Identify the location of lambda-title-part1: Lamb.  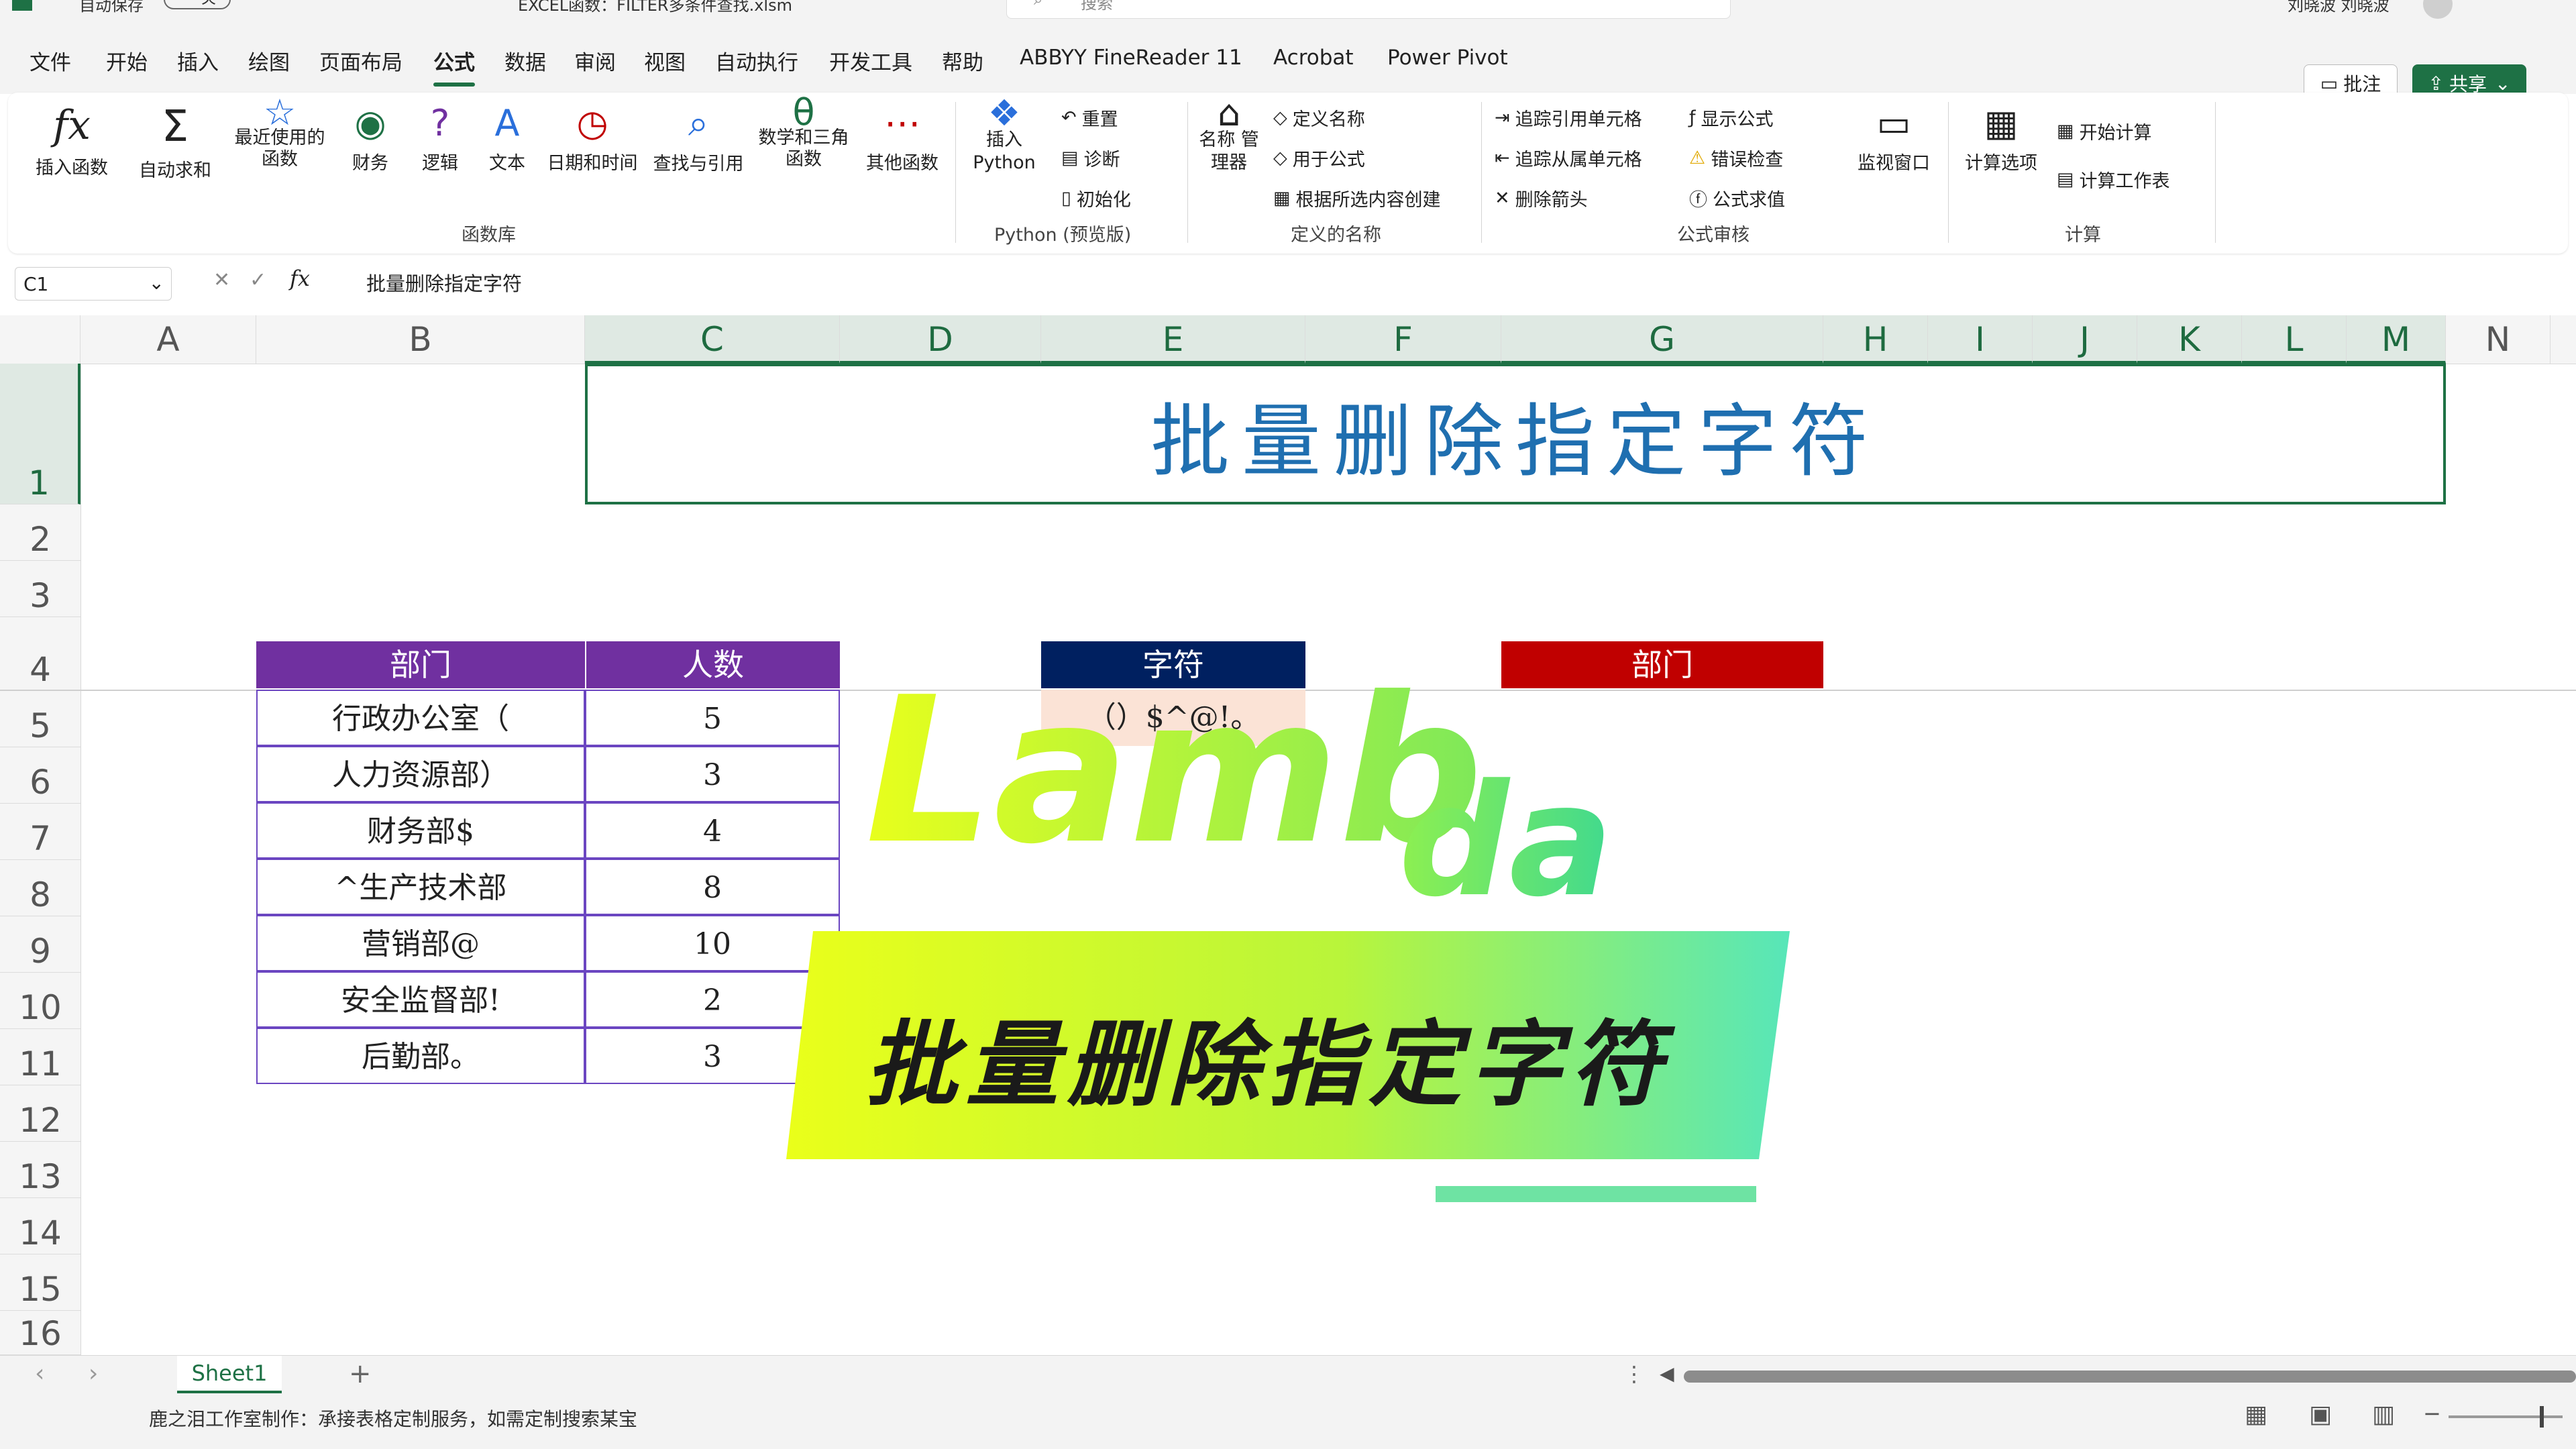
(1174, 771).